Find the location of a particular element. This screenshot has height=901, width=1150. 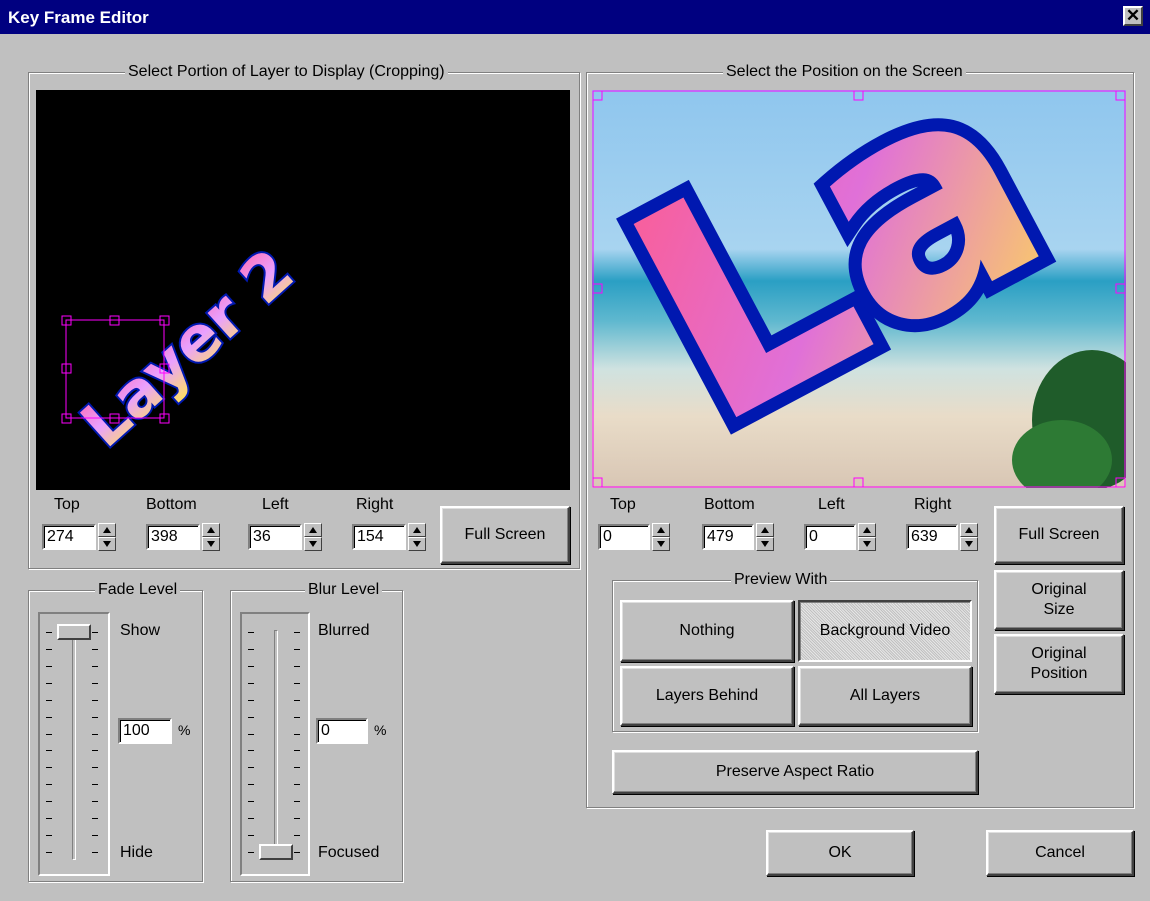

pos-top-spinner is located at coordinates (661, 537).